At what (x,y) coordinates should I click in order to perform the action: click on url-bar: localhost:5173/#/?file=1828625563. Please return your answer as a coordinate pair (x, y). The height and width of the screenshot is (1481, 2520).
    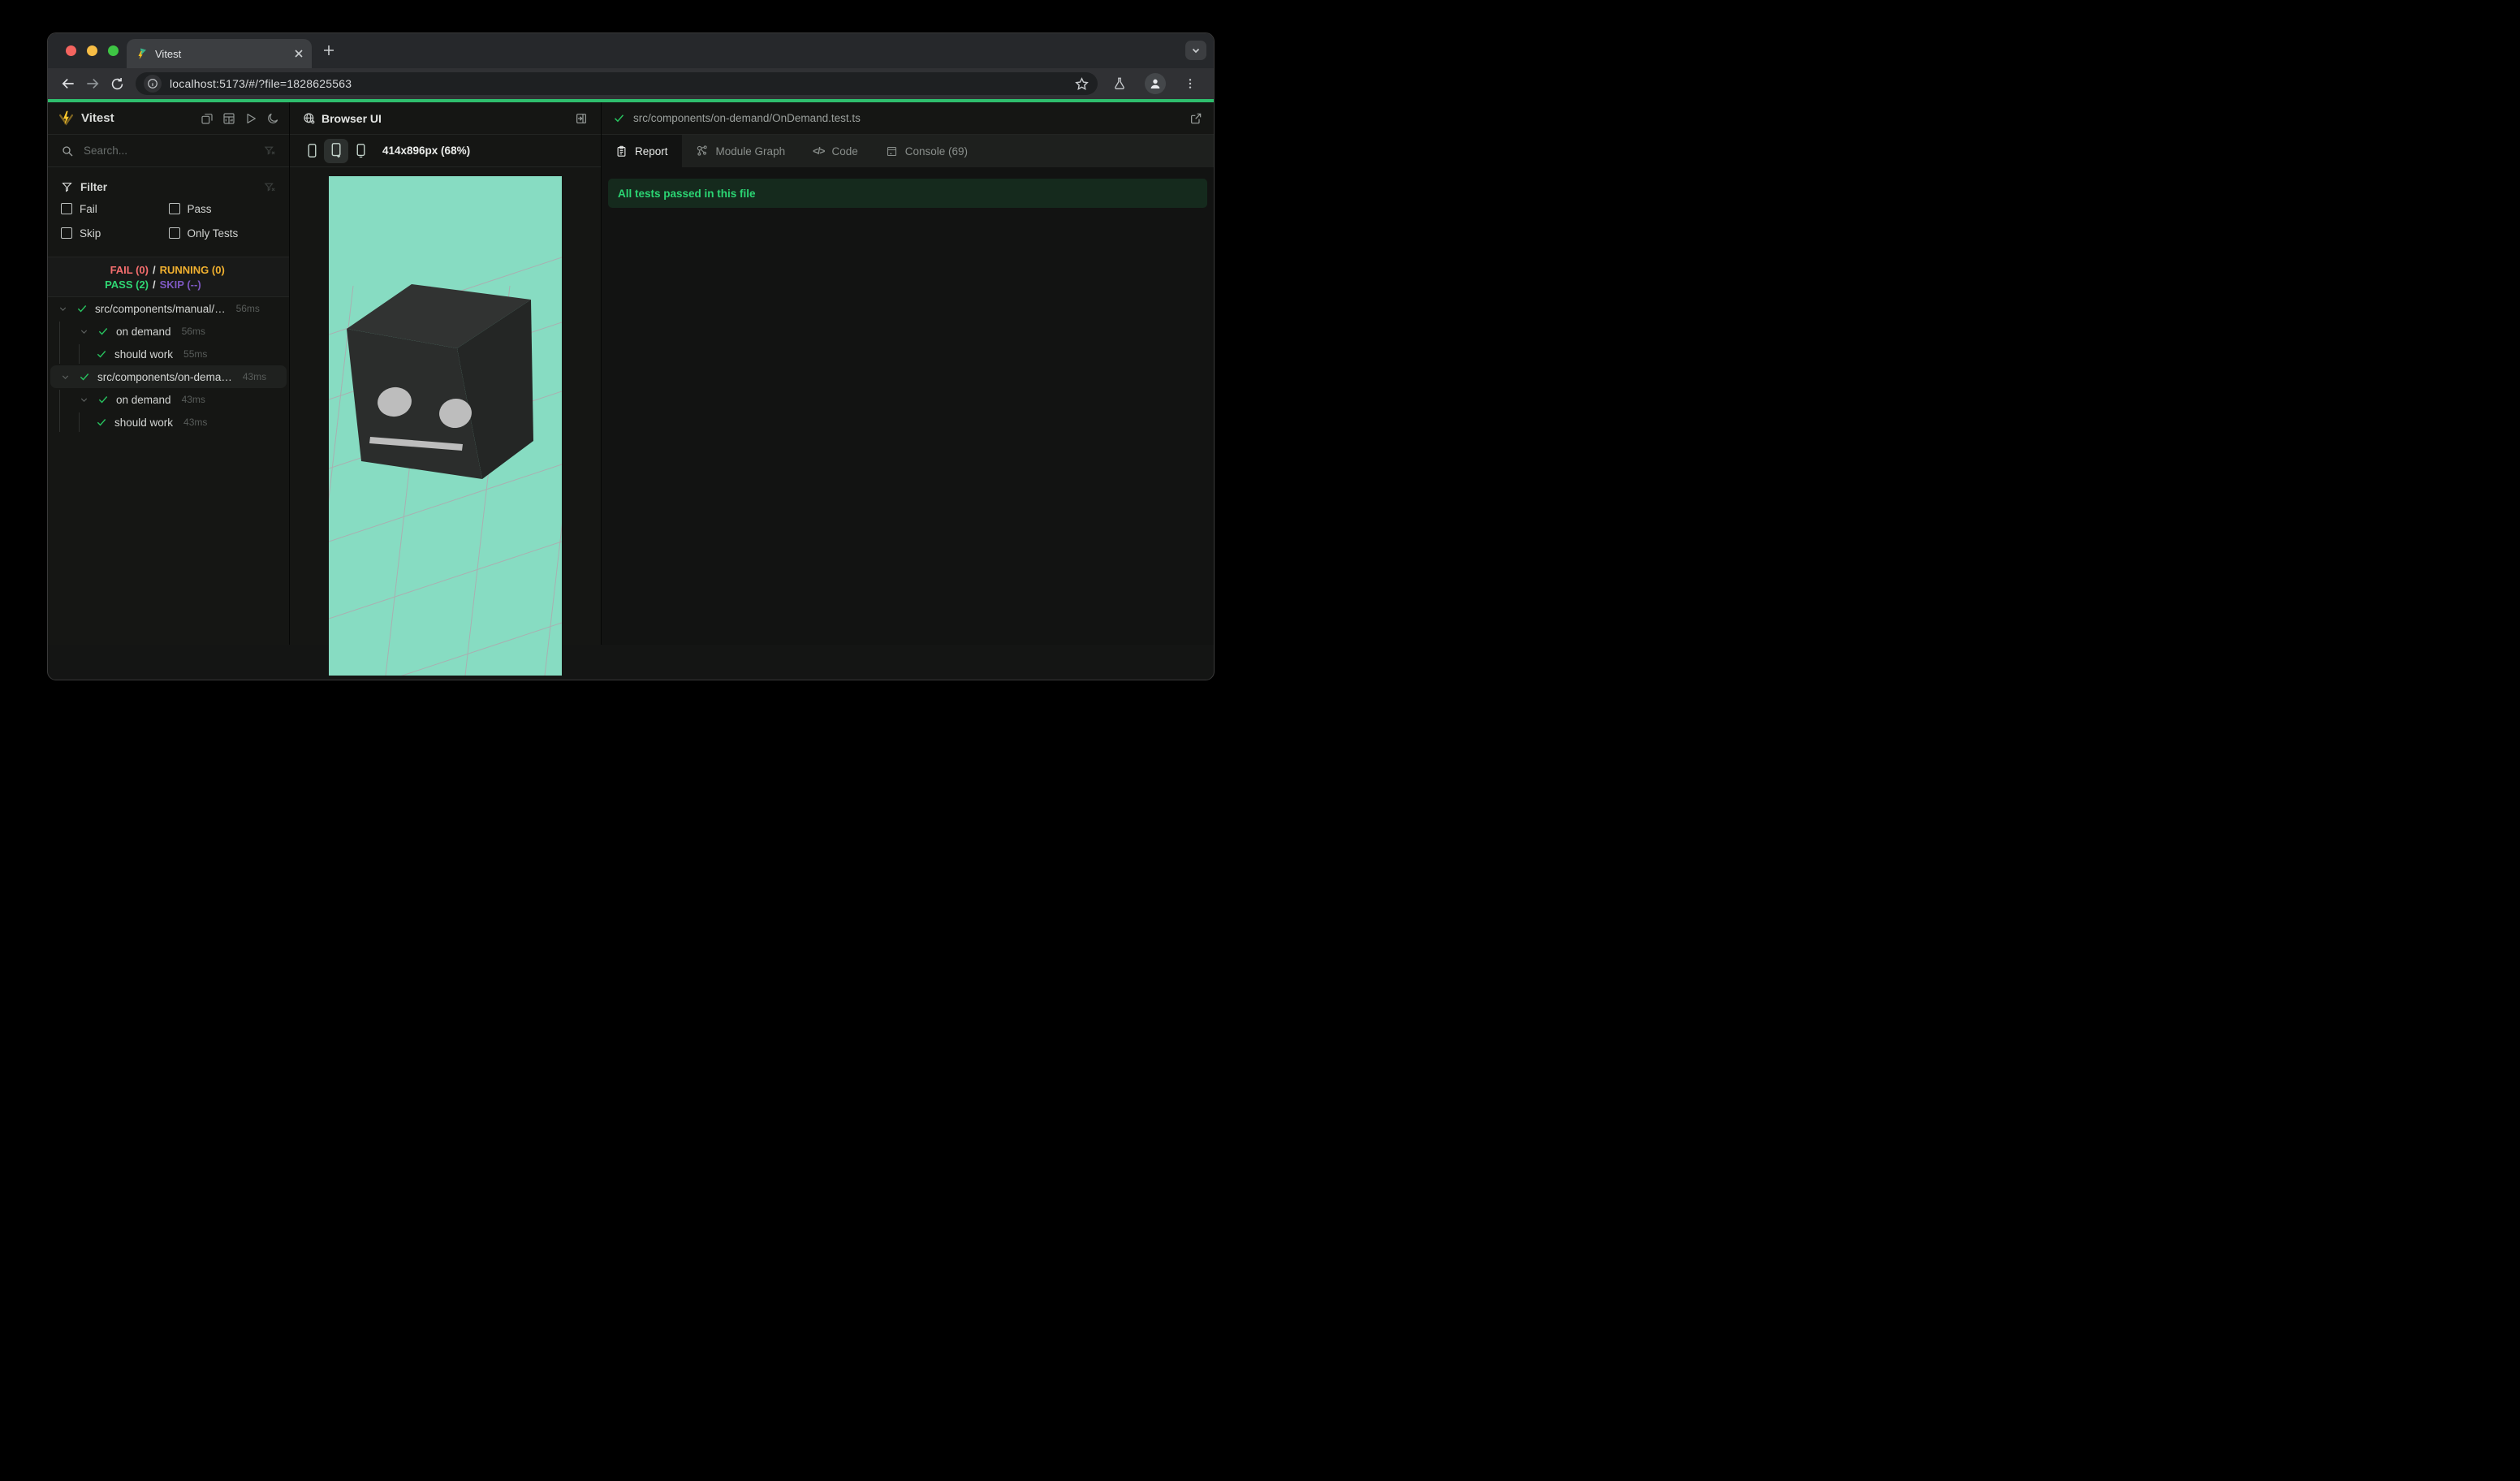
    Looking at the image, I should click on (617, 83).